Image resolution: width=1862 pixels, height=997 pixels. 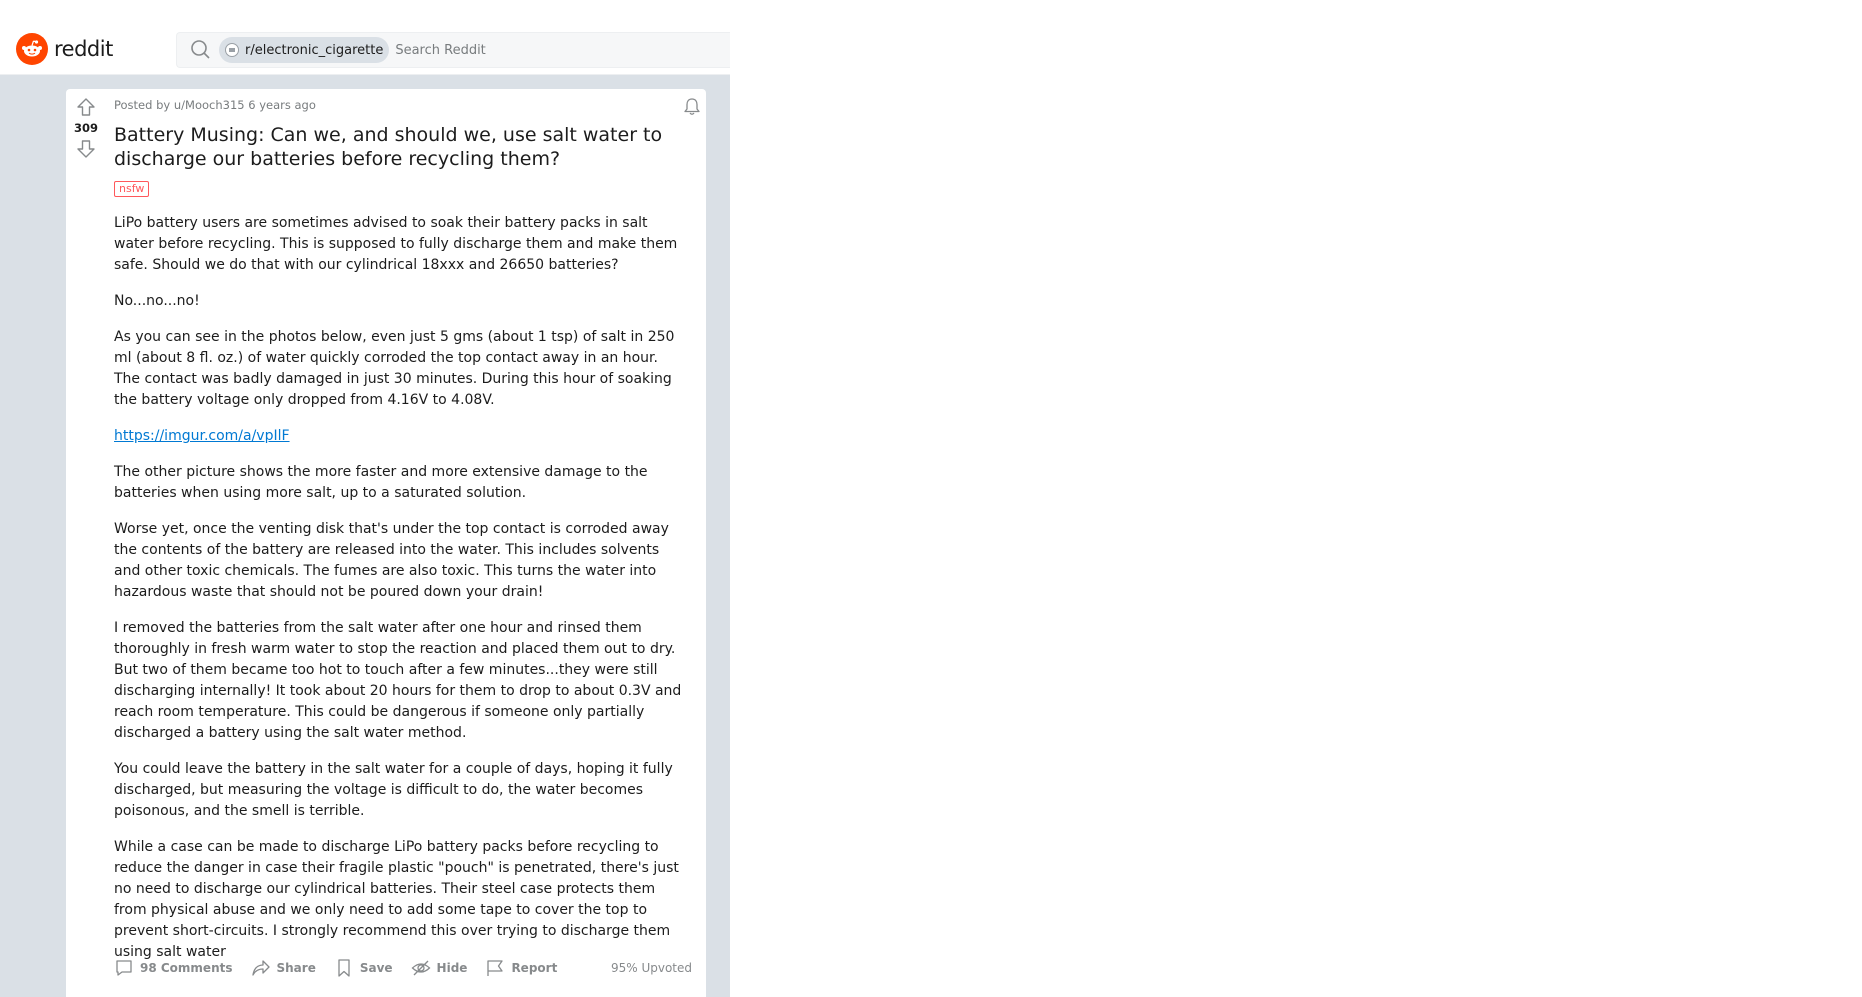 What do you see at coordinates (86, 149) in the screenshot?
I see `downvote-icon` at bounding box center [86, 149].